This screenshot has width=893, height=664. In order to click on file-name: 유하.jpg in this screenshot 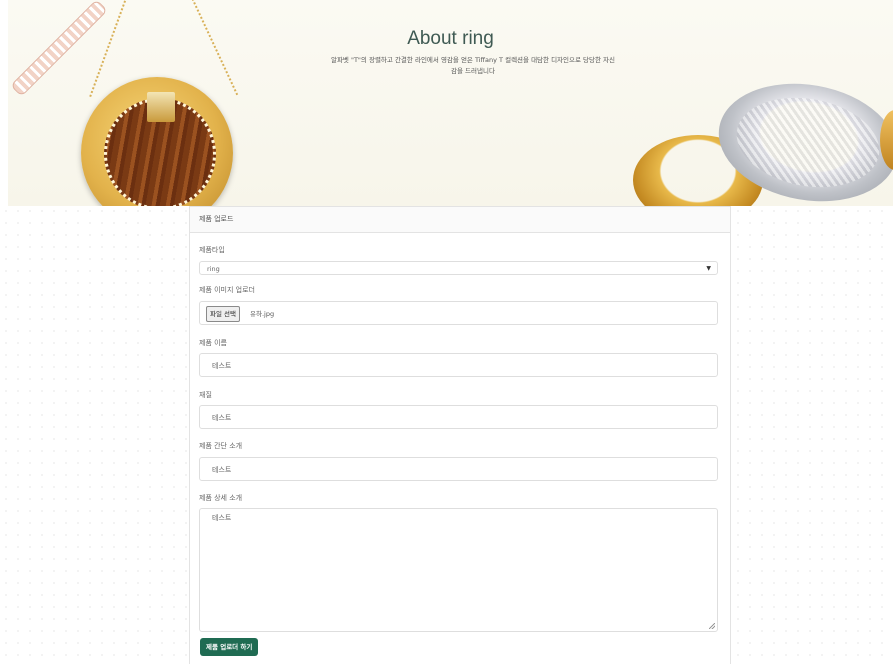, I will do `click(262, 314)`.